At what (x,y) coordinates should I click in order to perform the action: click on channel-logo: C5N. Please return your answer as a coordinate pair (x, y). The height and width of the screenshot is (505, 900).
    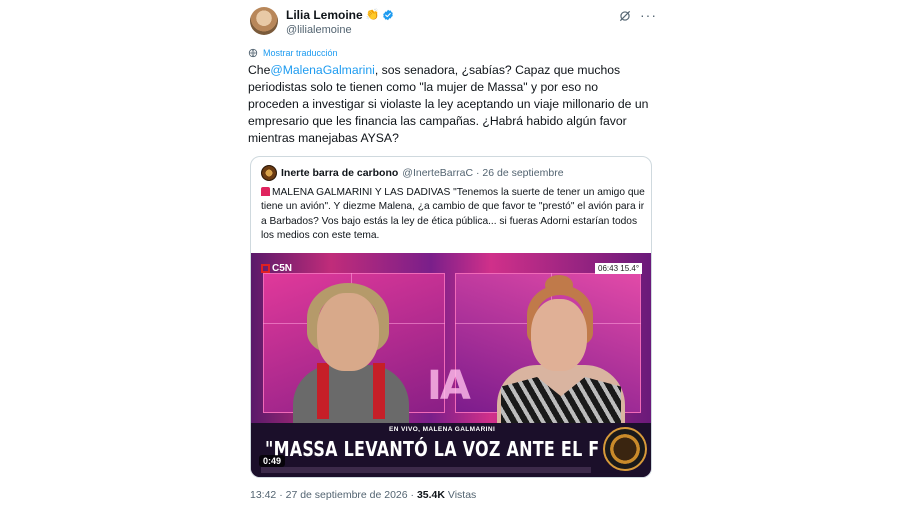
    Looking at the image, I should click on (276, 268).